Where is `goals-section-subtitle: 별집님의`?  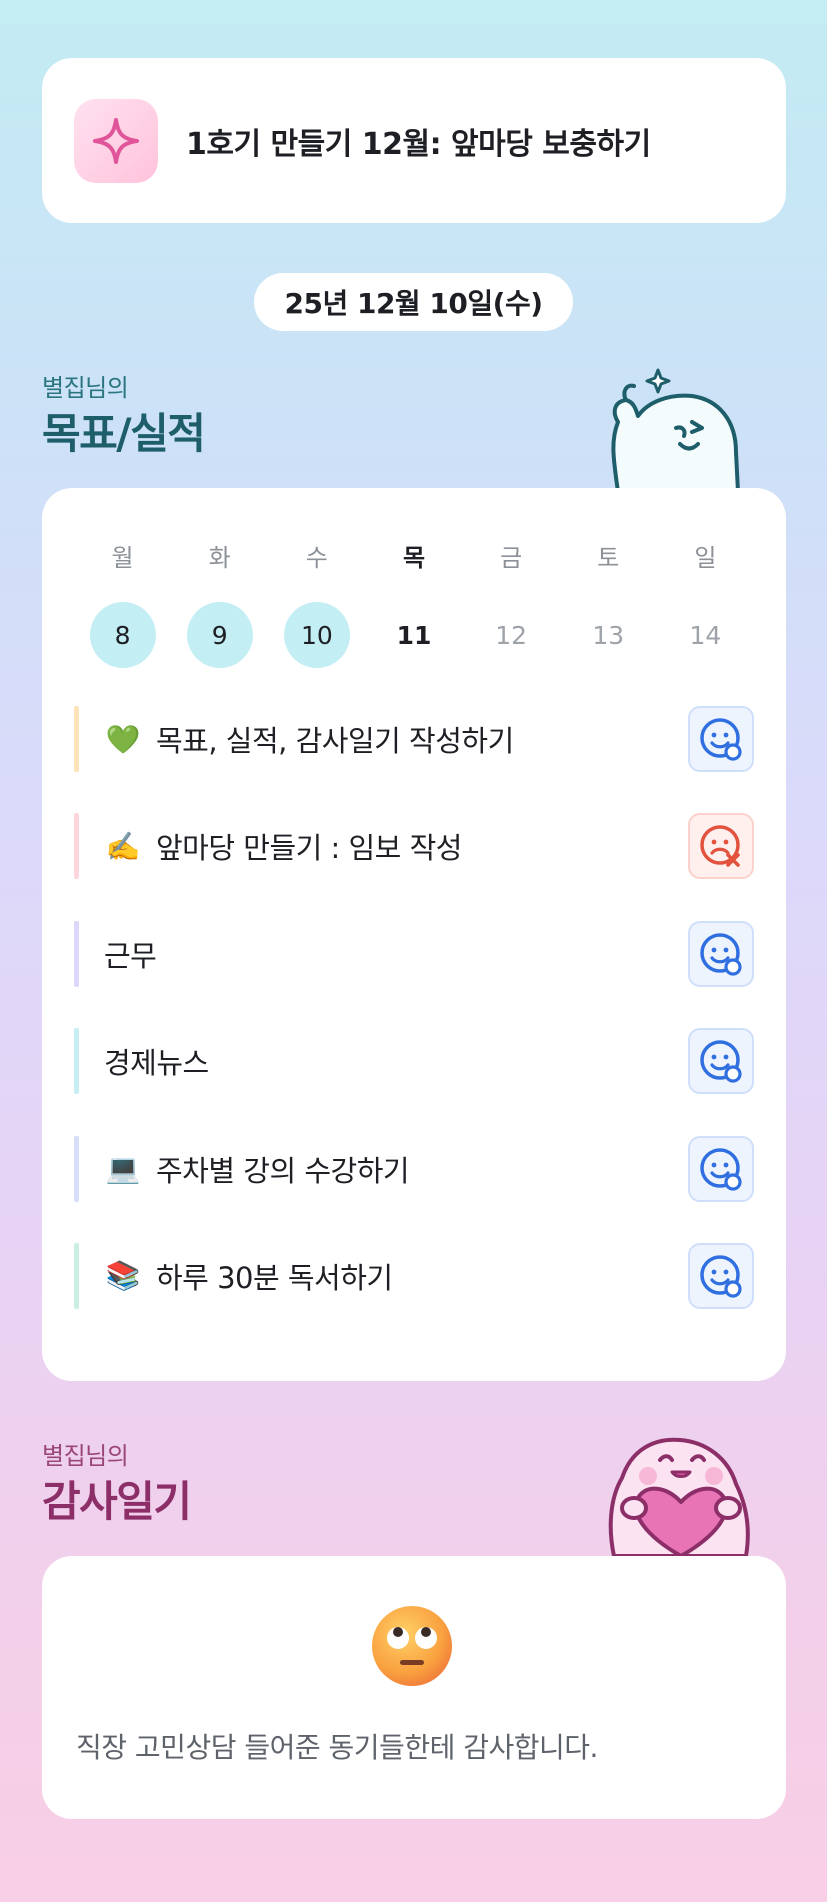
goals-section-subtitle: 별집님의 is located at coordinates (85, 388).